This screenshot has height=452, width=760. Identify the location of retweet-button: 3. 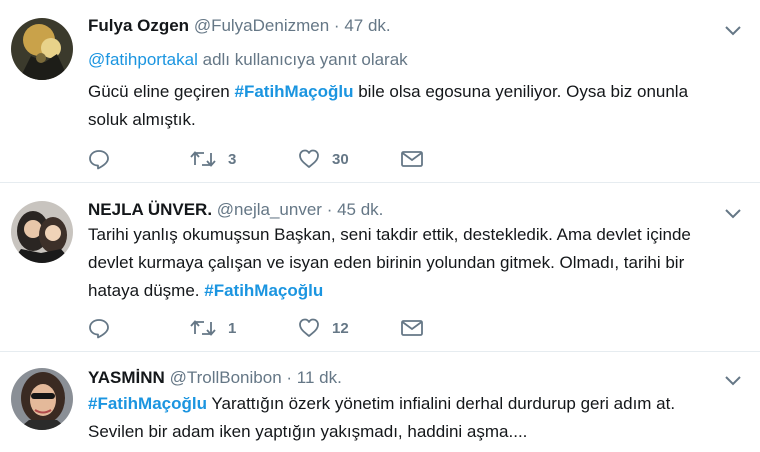
(213, 159).